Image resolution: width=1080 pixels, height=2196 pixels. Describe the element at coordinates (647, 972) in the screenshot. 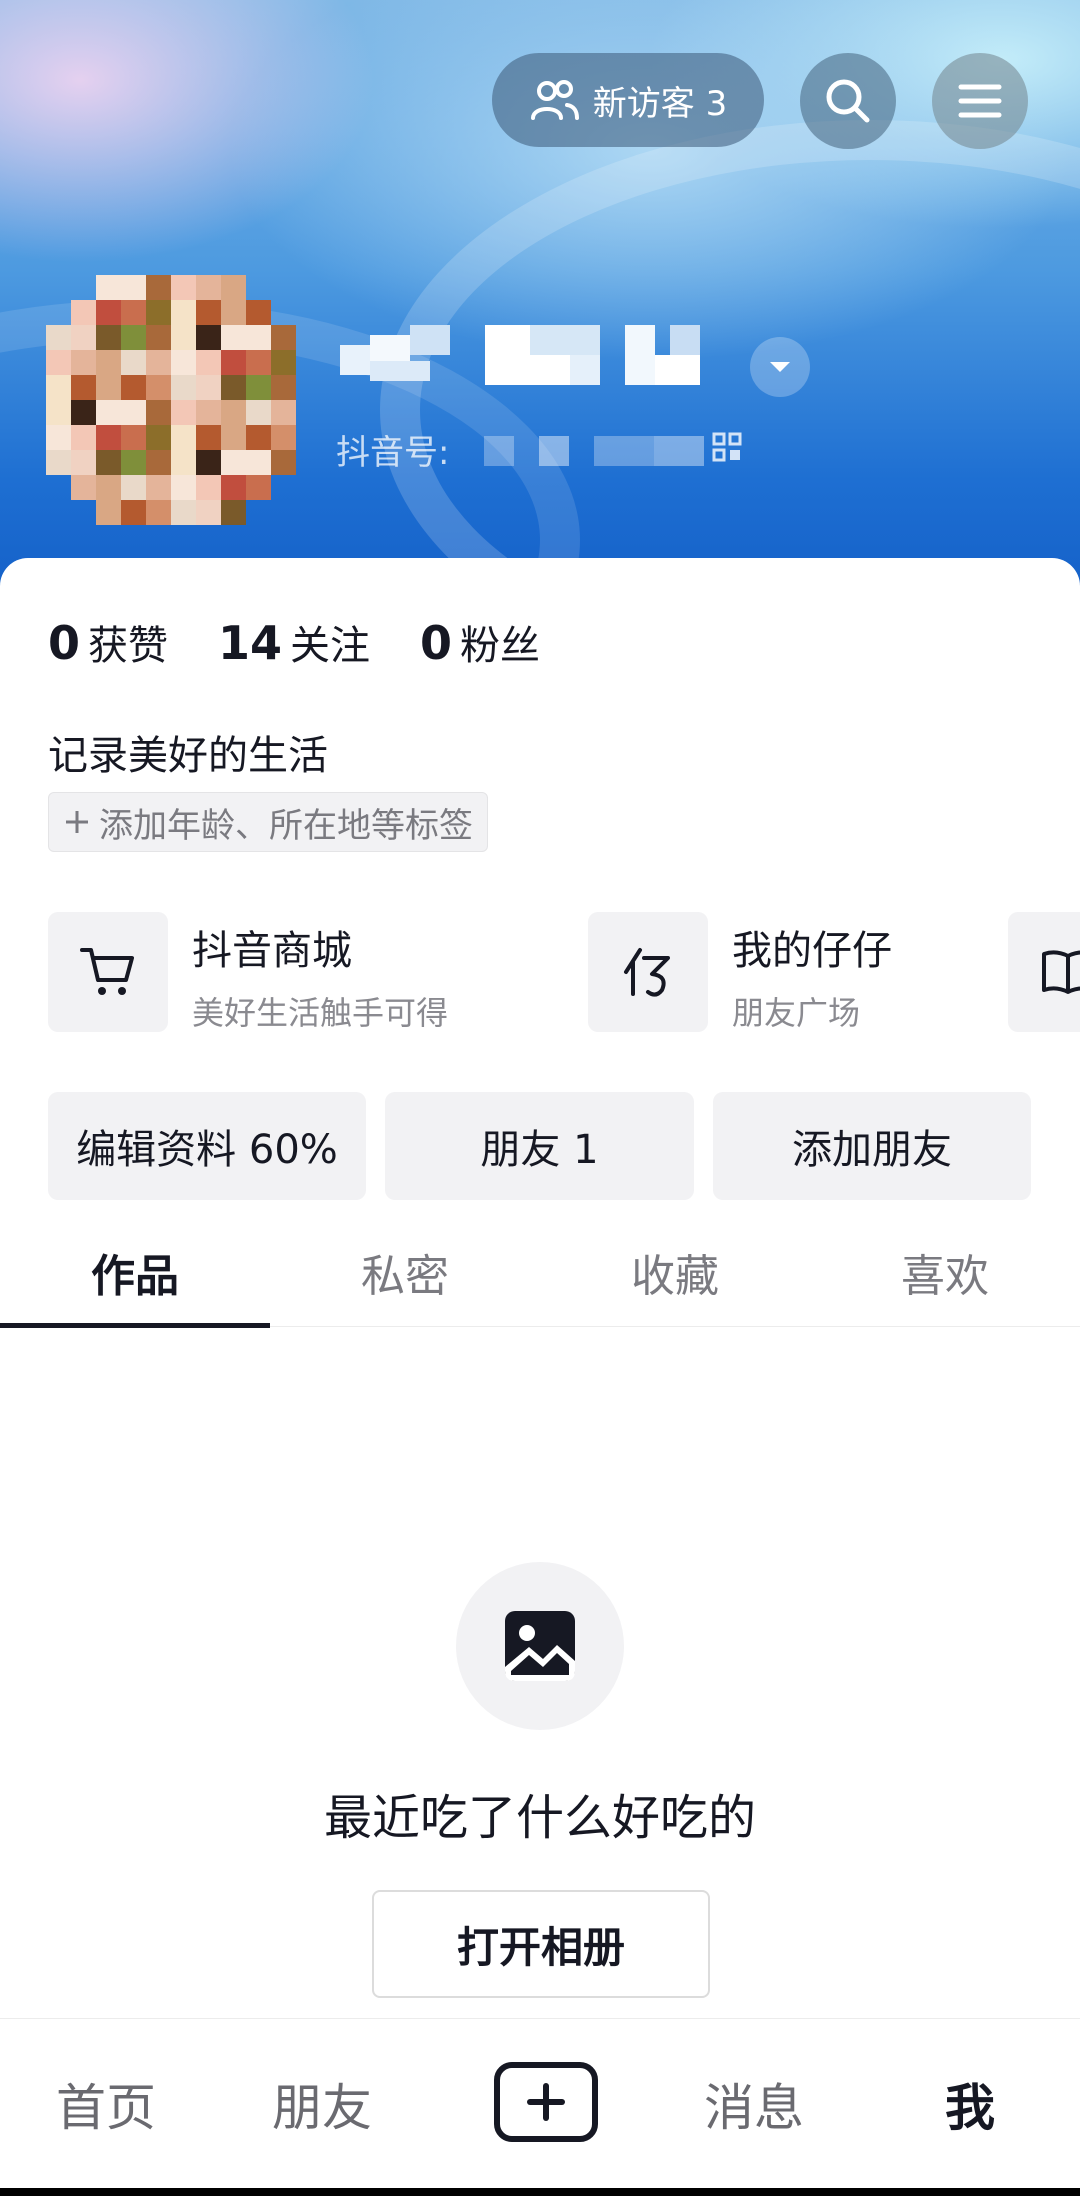

I see `zaizai-icon` at that location.